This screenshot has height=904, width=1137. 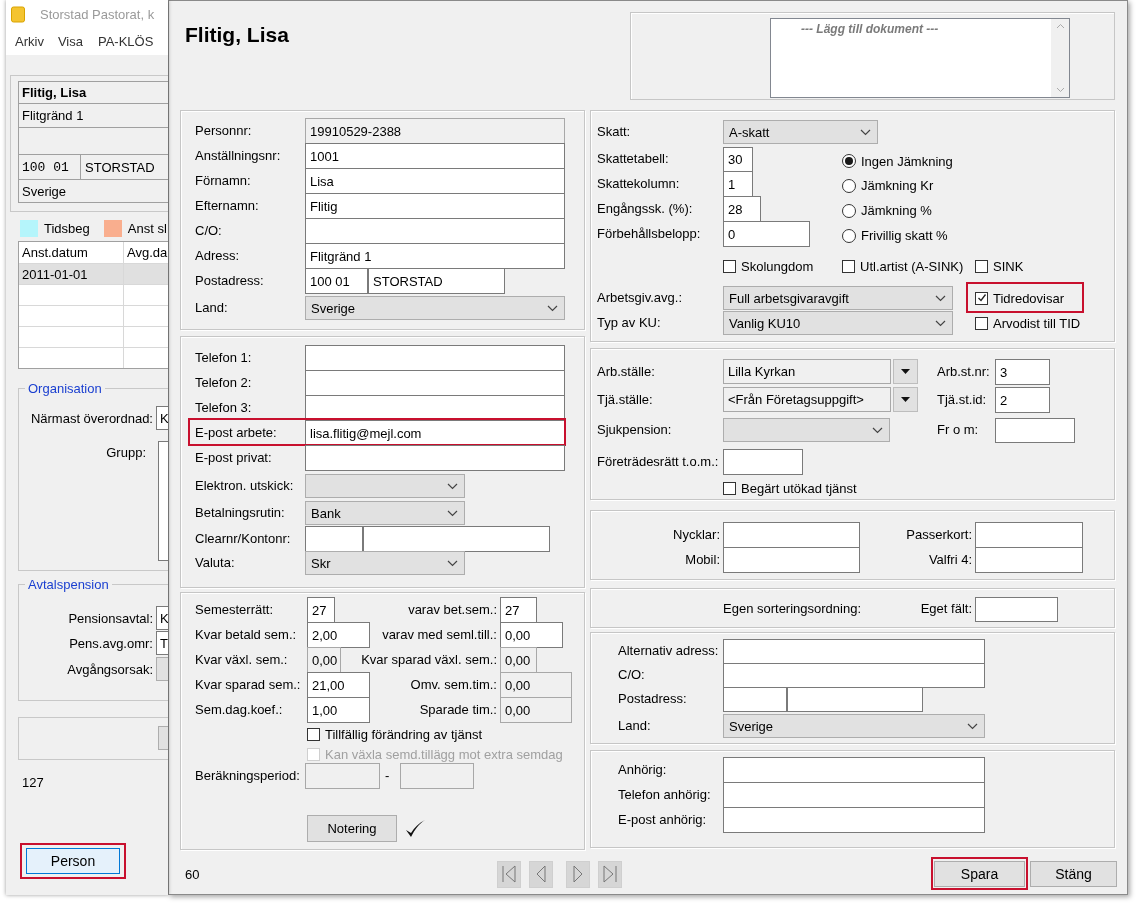 I want to click on text-field: 1, so click(x=738, y=184).